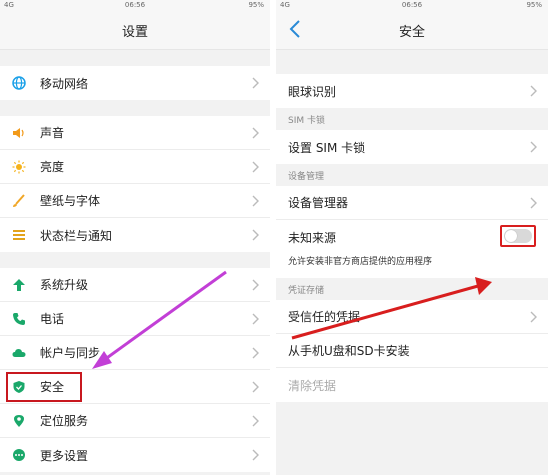 This screenshot has width=548, height=475. I want to click on security-item-eye-recognition: 眼球识别, so click(412, 91).